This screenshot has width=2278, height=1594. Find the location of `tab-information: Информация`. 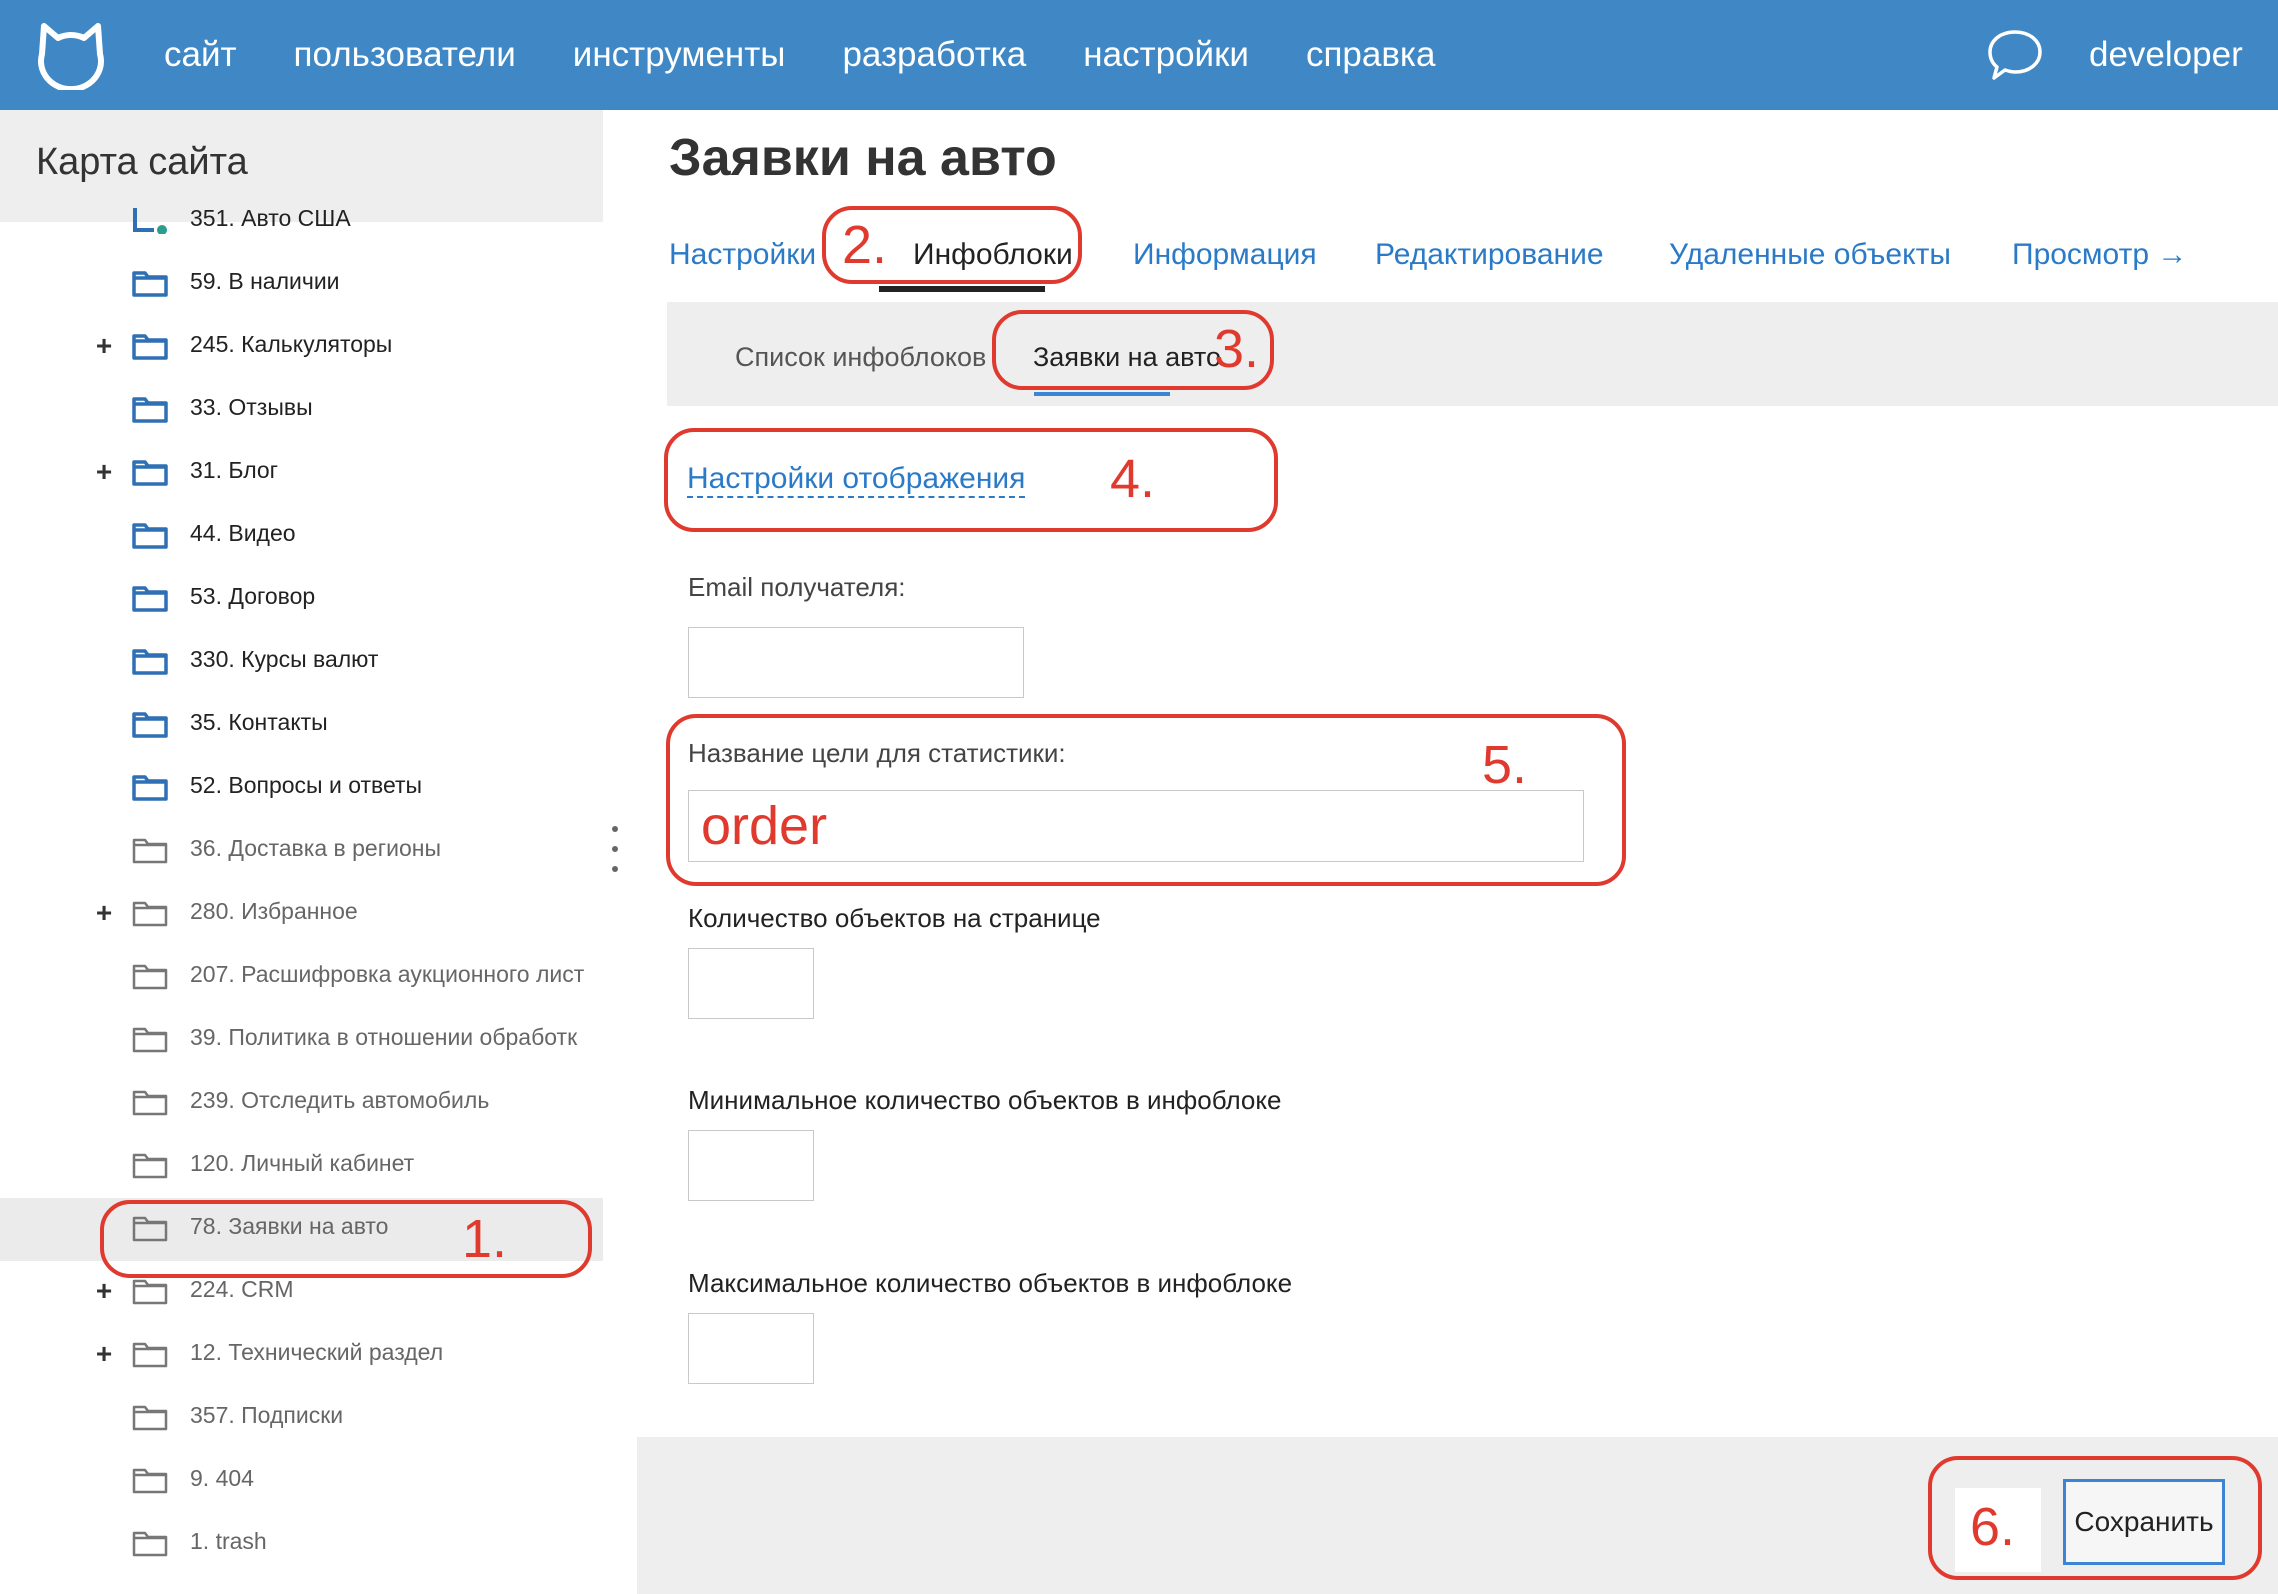

tab-information: Информация is located at coordinates (1225, 255).